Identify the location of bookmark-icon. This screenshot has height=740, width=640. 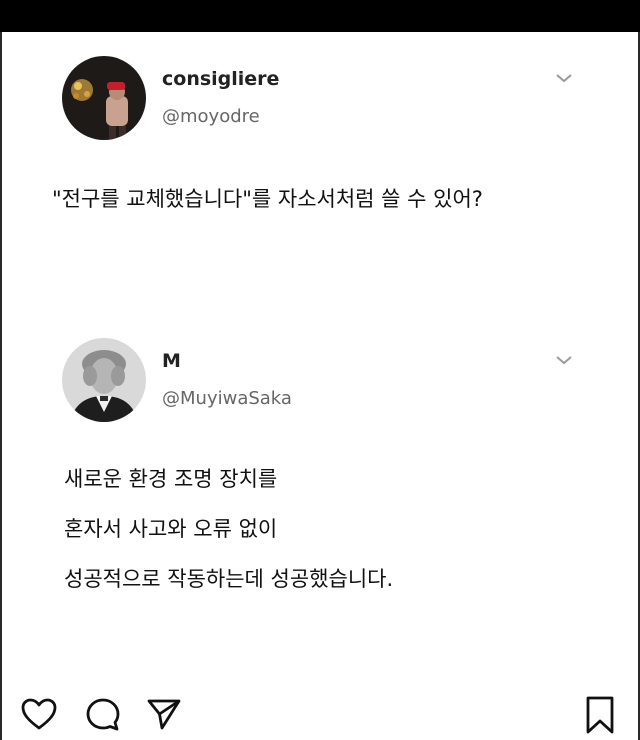
(600, 715).